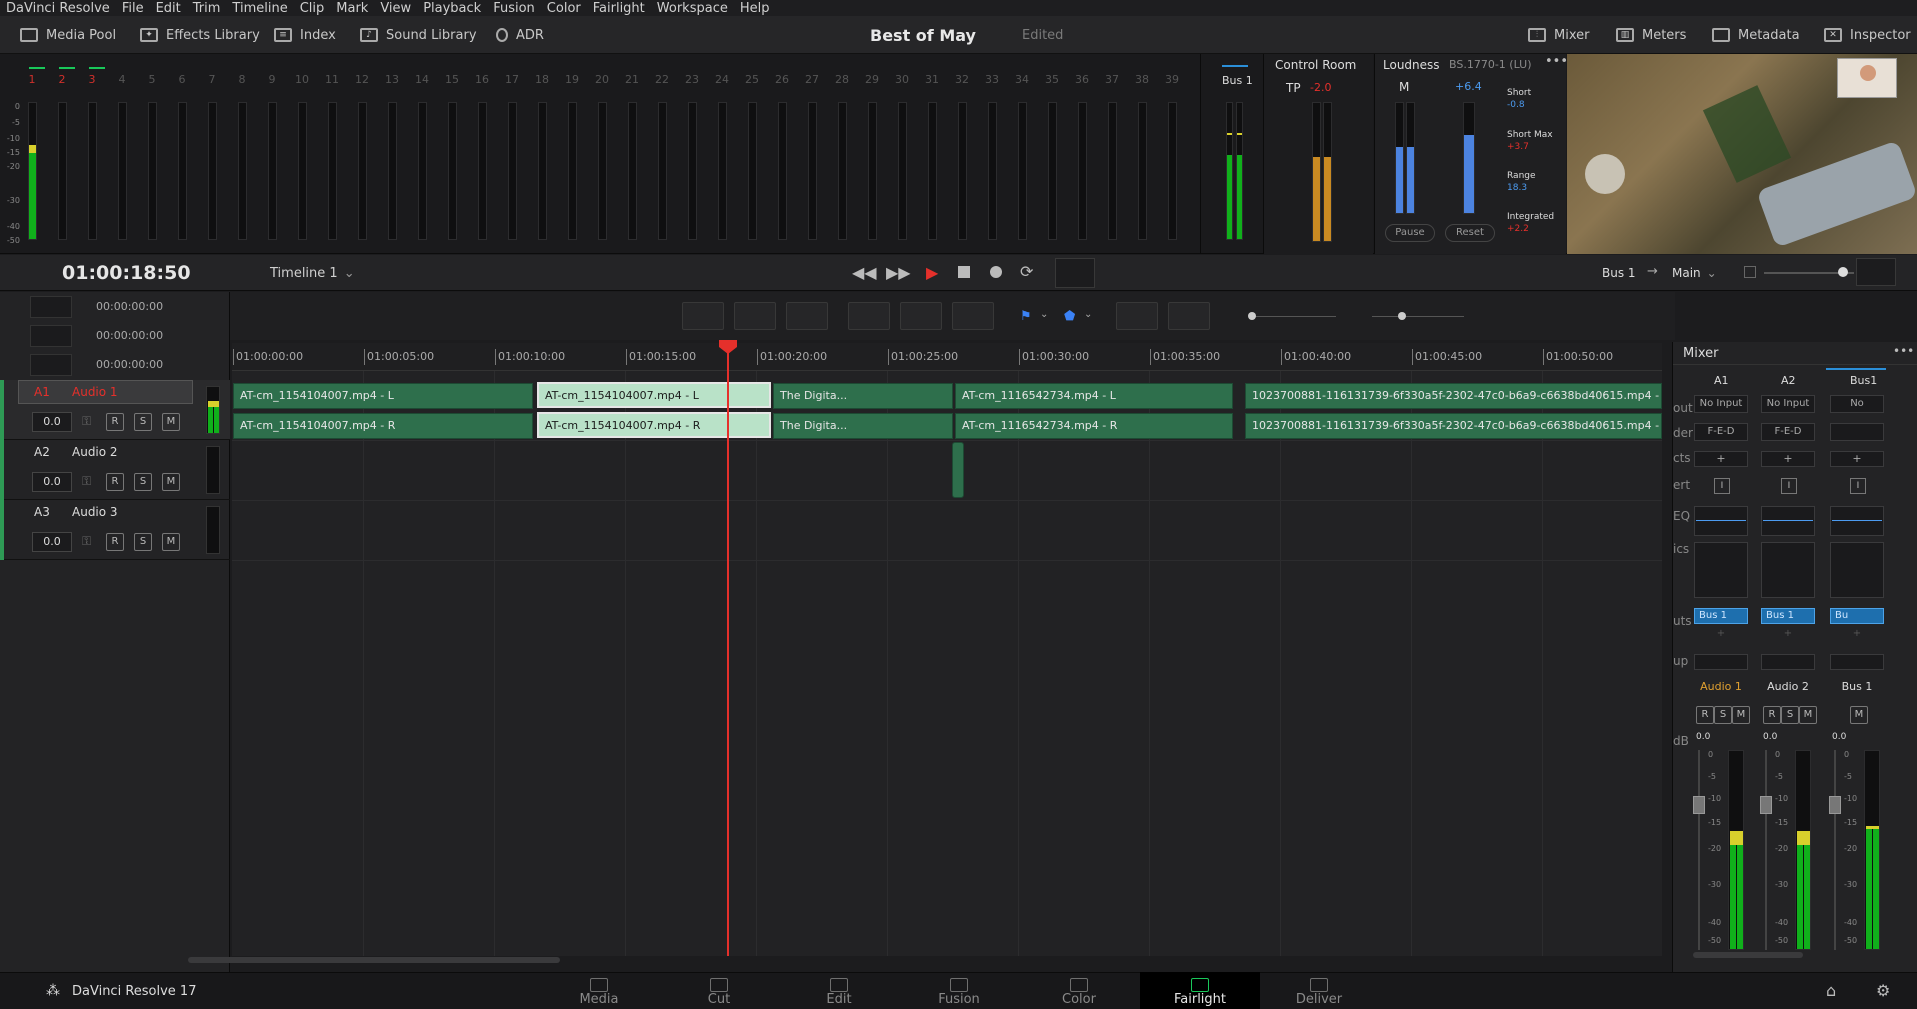  Describe the element at coordinates (1750, 272) in the screenshot. I see `dim-checkbox` at that location.